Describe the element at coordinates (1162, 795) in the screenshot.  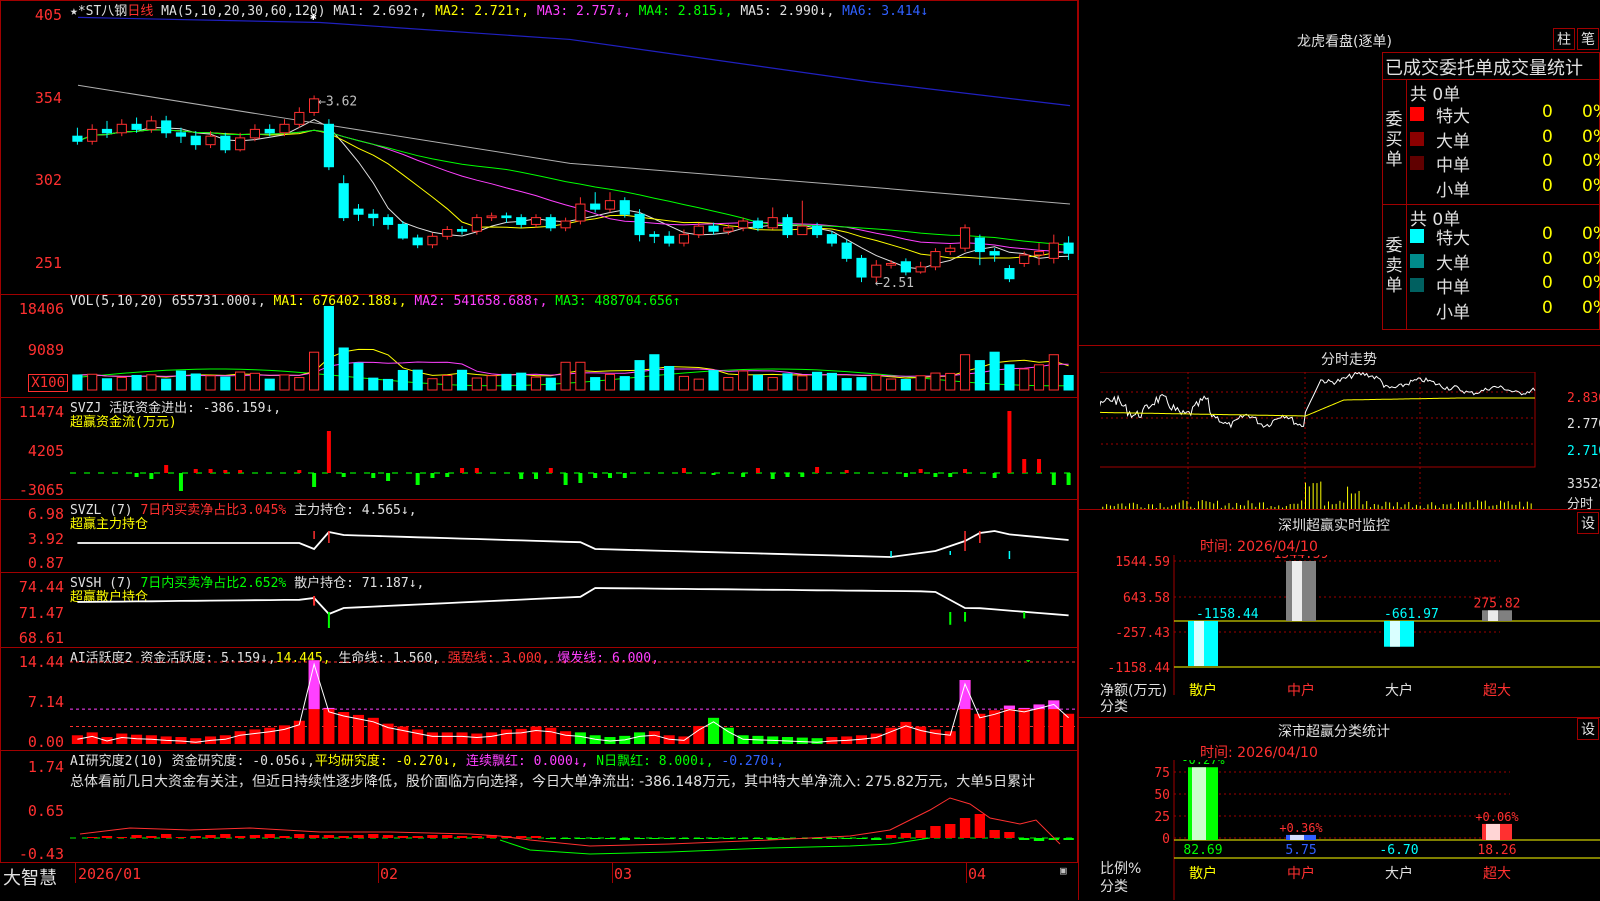
I see `y-tick: 50` at that location.